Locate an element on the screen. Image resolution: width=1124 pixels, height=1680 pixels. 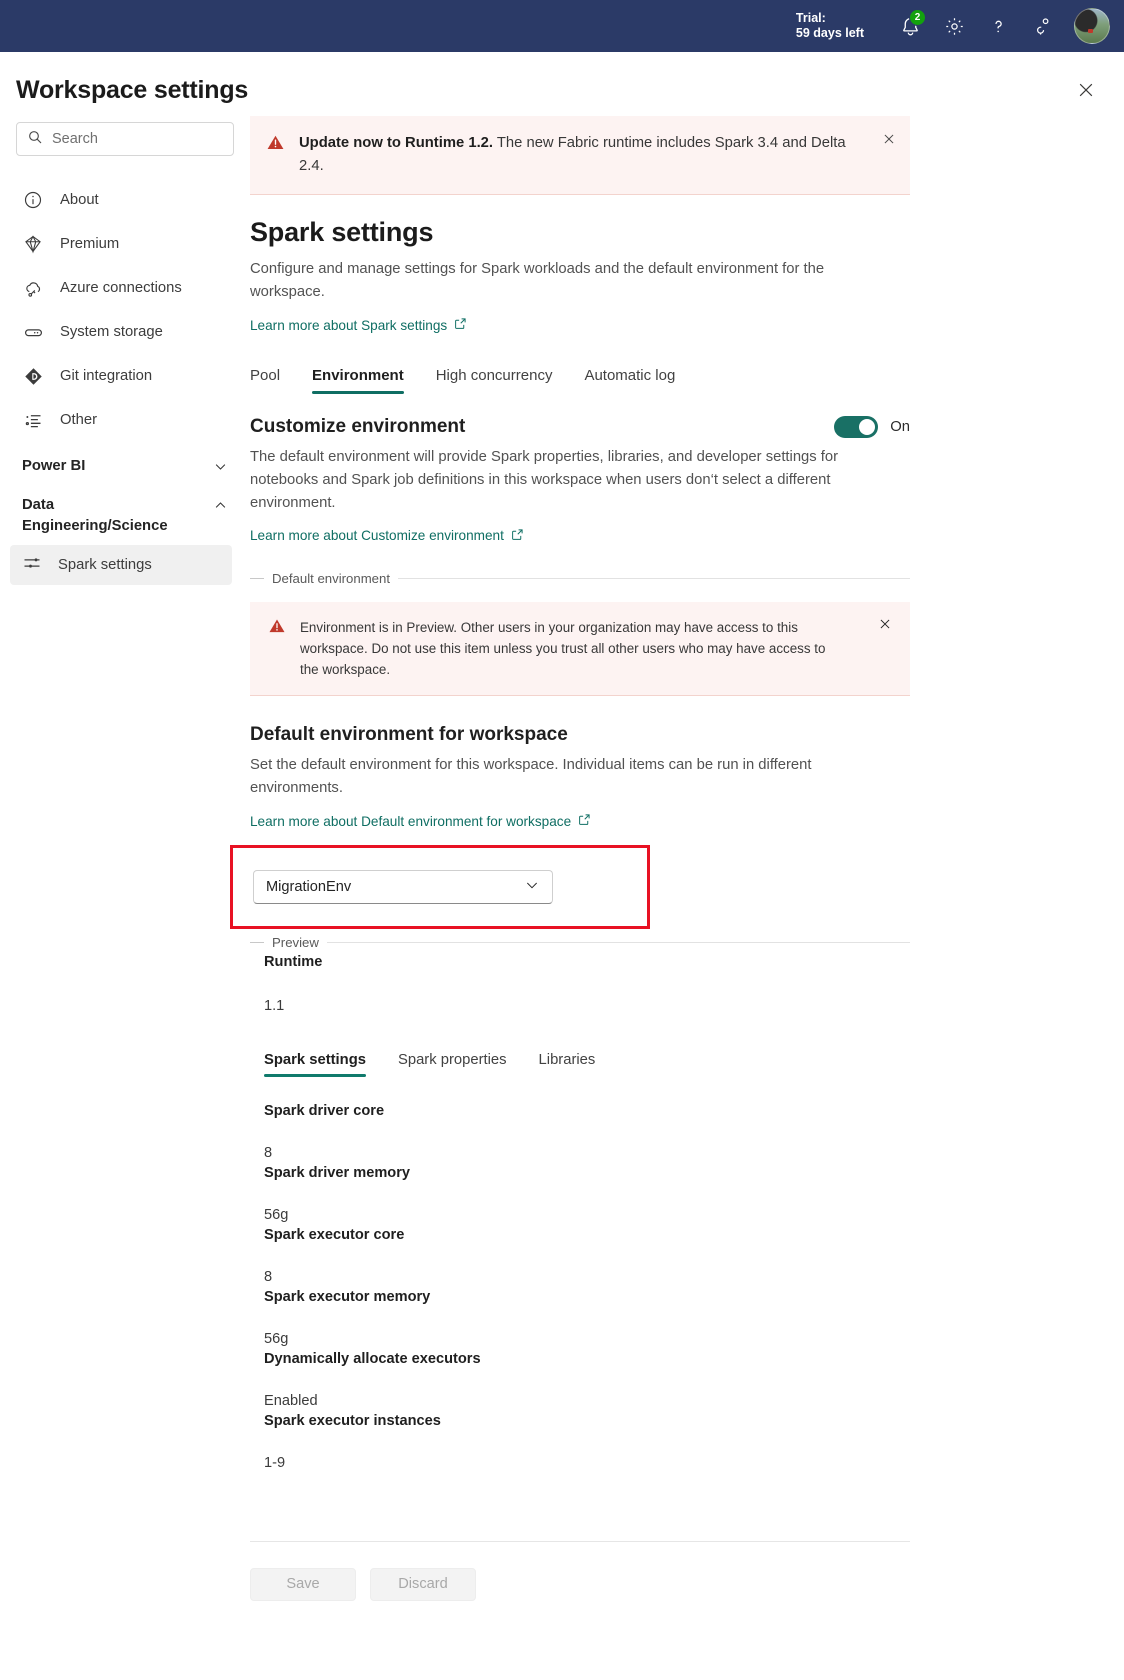
tab-environment: Environment is located at coordinates (358, 377).